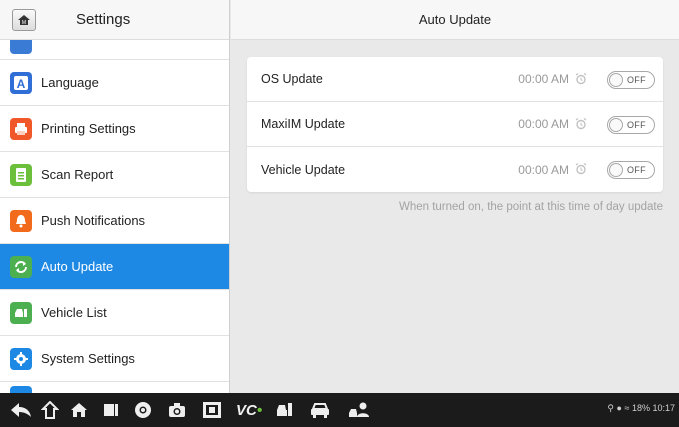  Describe the element at coordinates (177, 410) in the screenshot. I see `camera-icon` at that location.